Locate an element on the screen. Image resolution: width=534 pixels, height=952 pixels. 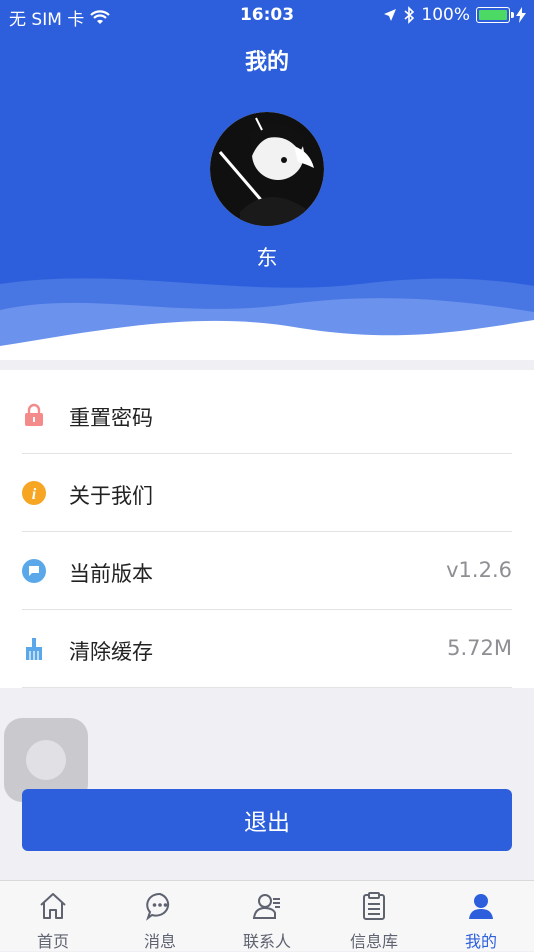
charging-bolt-icon is located at coordinates (521, 15).